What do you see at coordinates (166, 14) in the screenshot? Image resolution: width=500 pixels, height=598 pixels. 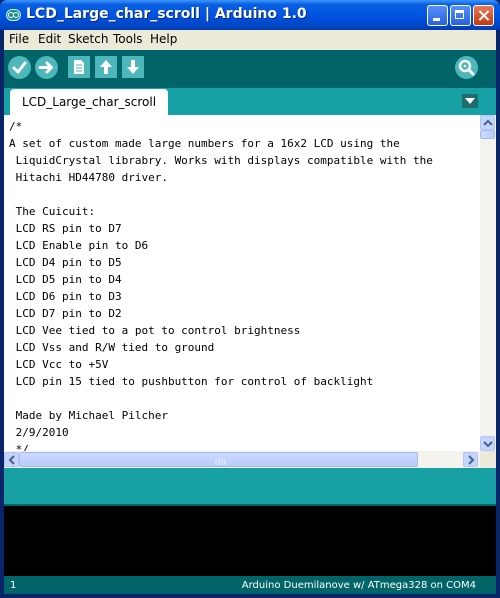 I see `window-title: LCD_Large_char_scroll | Arduino 1.0` at bounding box center [166, 14].